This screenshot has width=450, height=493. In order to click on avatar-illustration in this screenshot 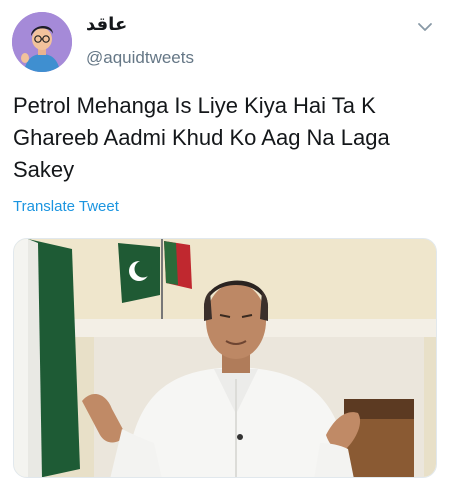, I will do `click(42, 42)`.